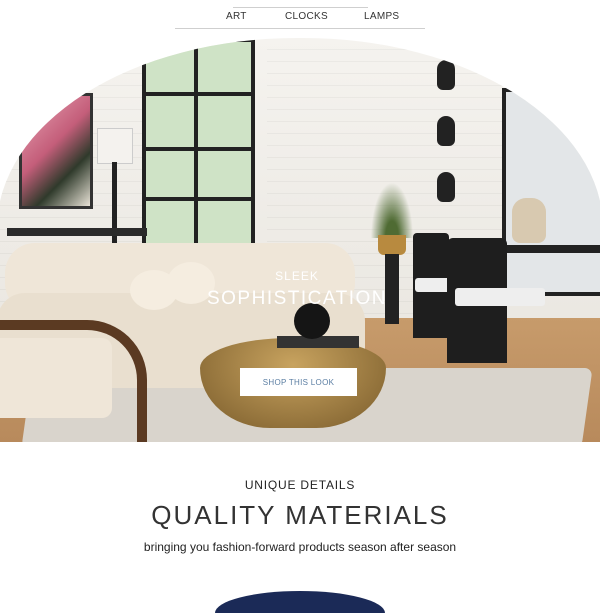 Image resolution: width=600 pixels, height=613 pixels. What do you see at coordinates (548, 249) in the screenshot?
I see `dining-table` at bounding box center [548, 249].